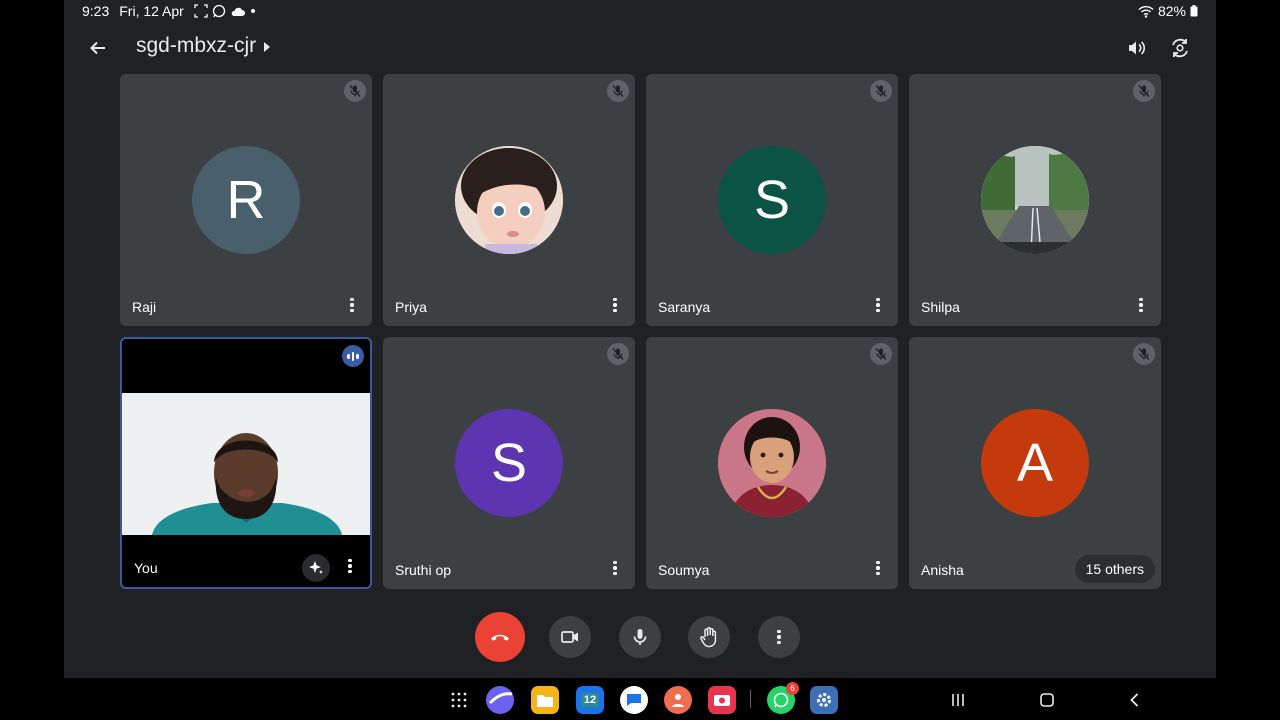 The height and width of the screenshot is (720, 1280). I want to click on status-left: 9:23 Fri, 12 Apr, so click(169, 11).